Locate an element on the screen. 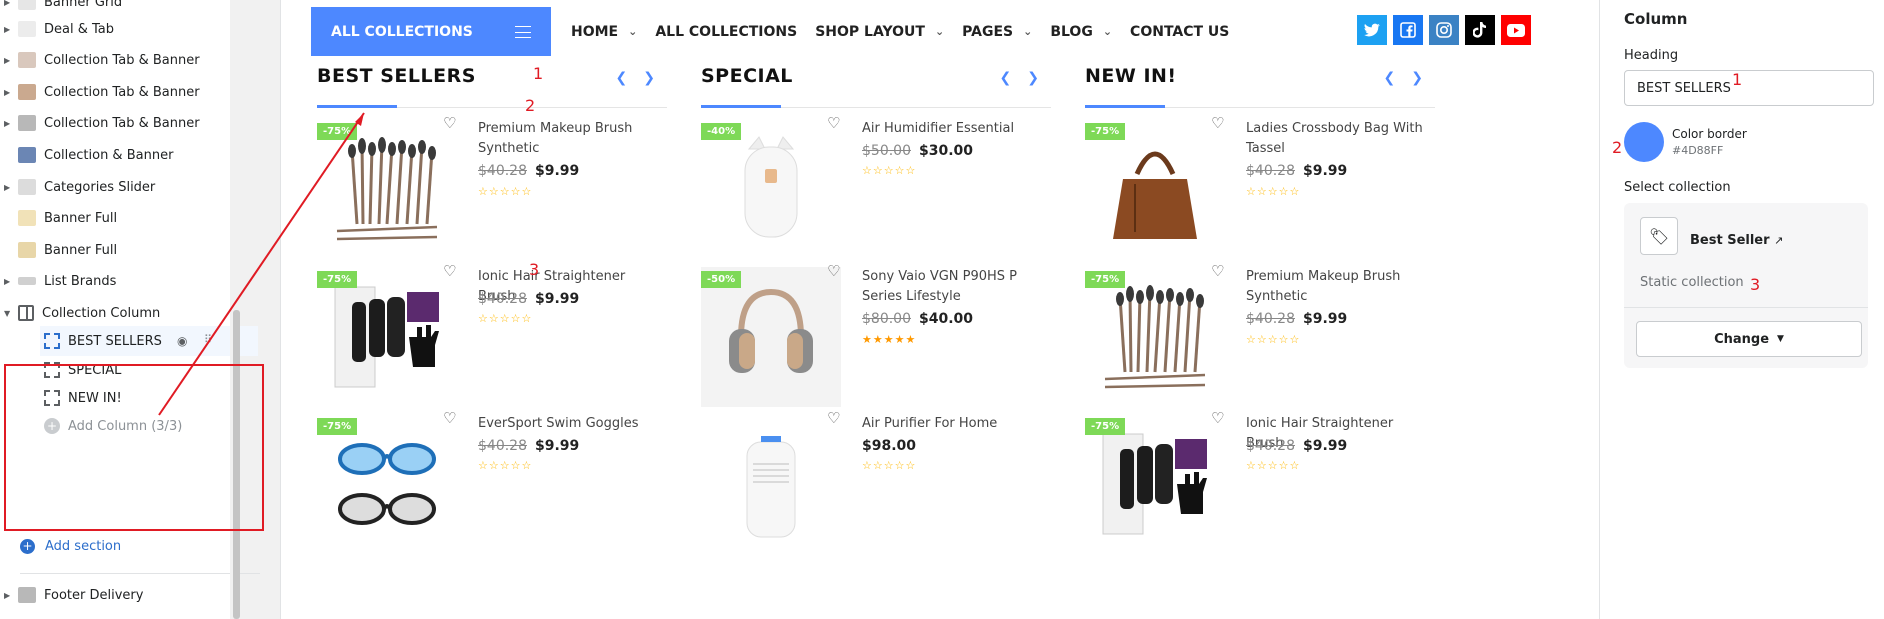  column-header: BEST SELLERS ❮ ❯ is located at coordinates (492, 84).